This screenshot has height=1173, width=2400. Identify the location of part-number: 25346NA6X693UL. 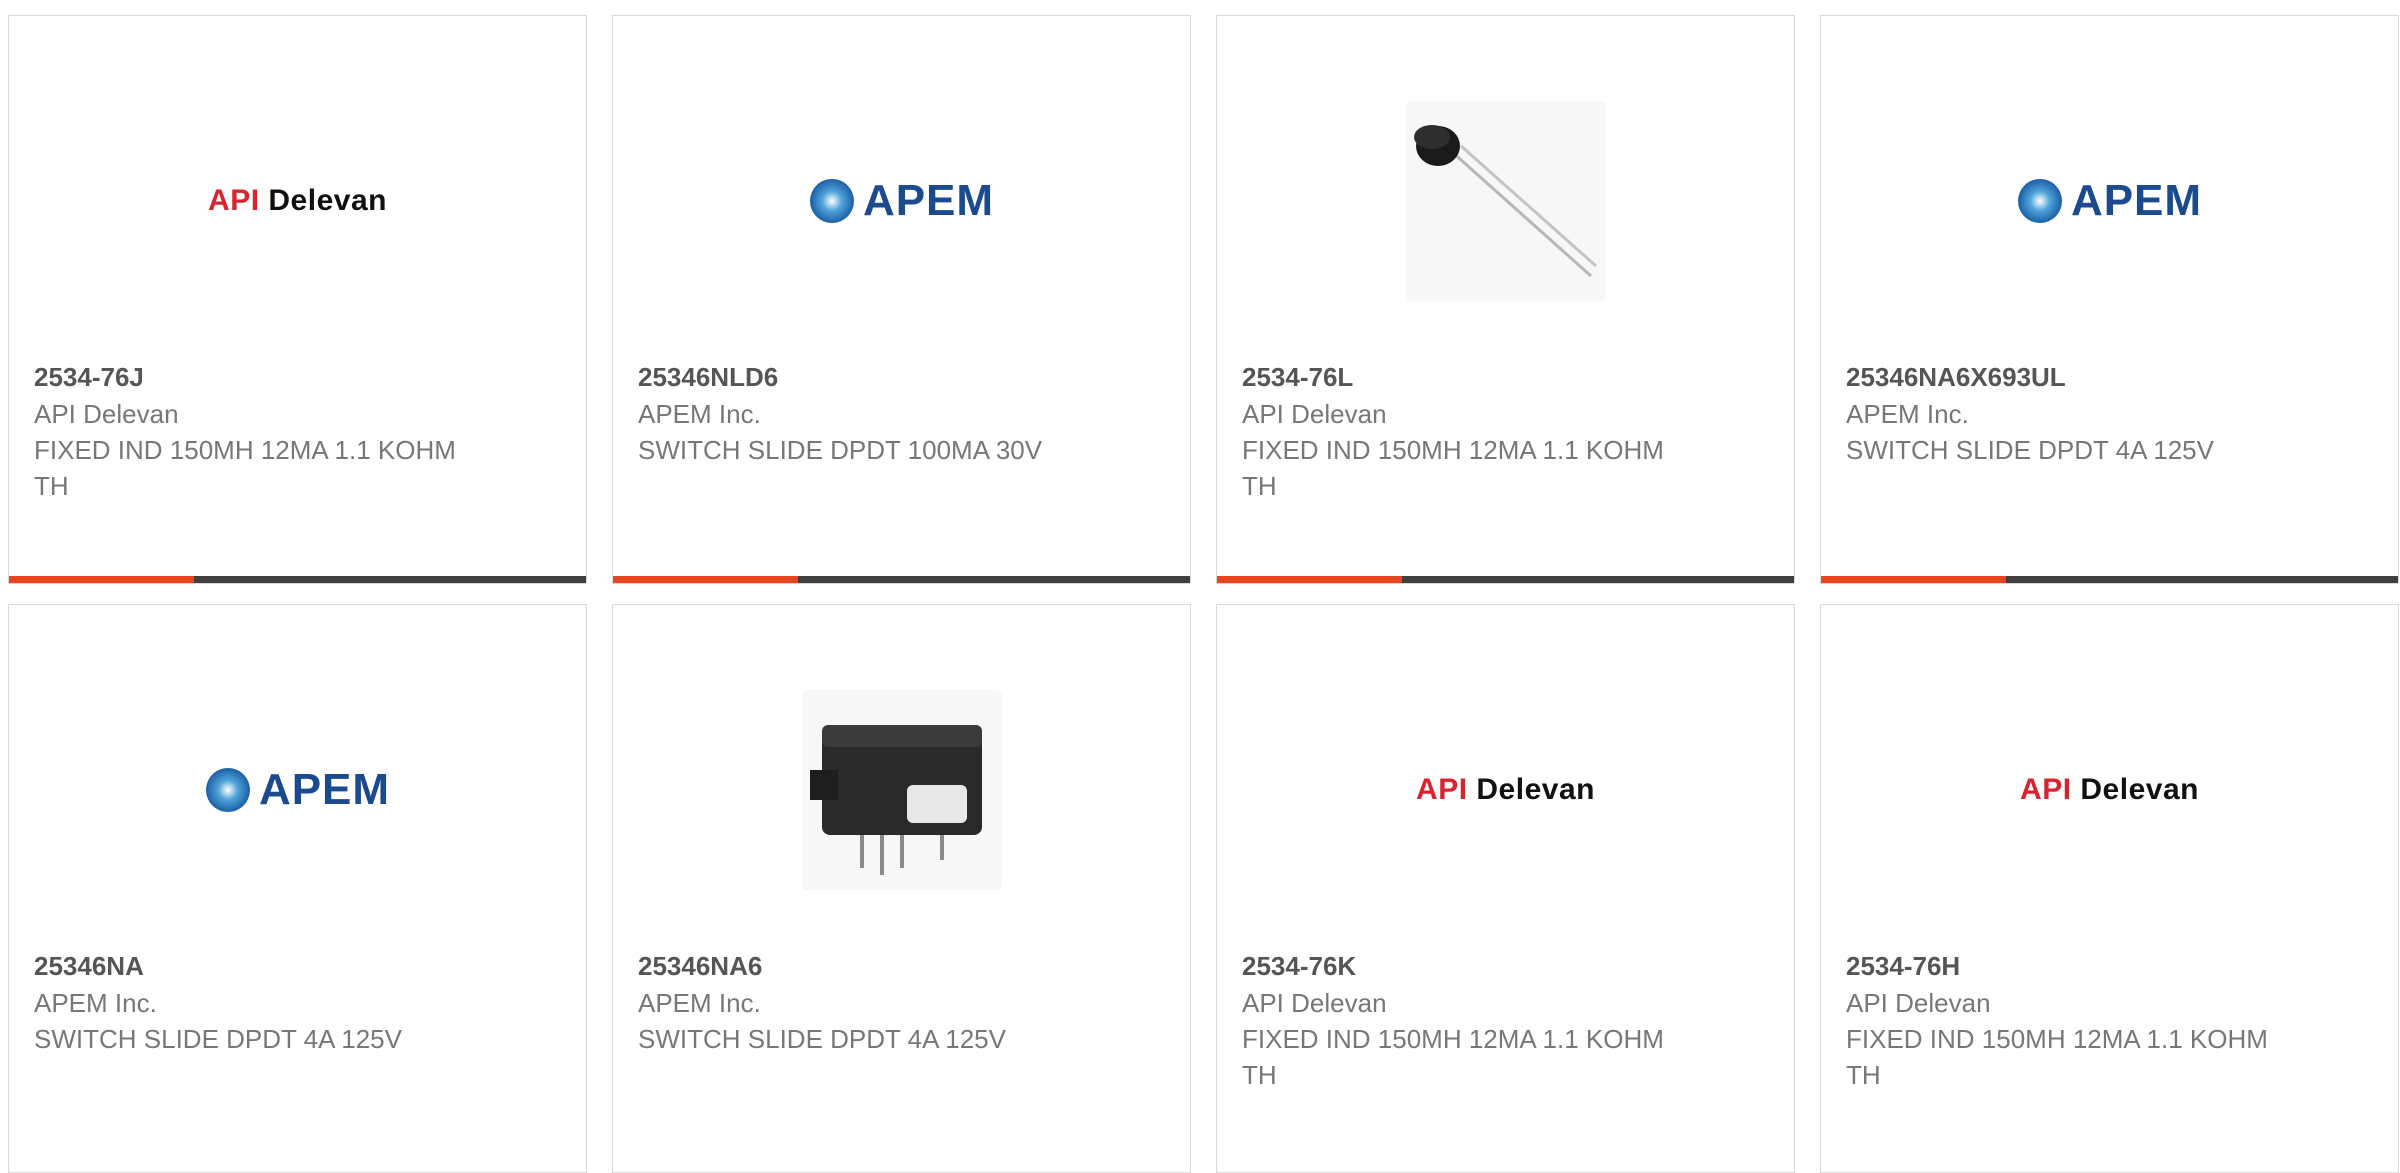
(2109, 377).